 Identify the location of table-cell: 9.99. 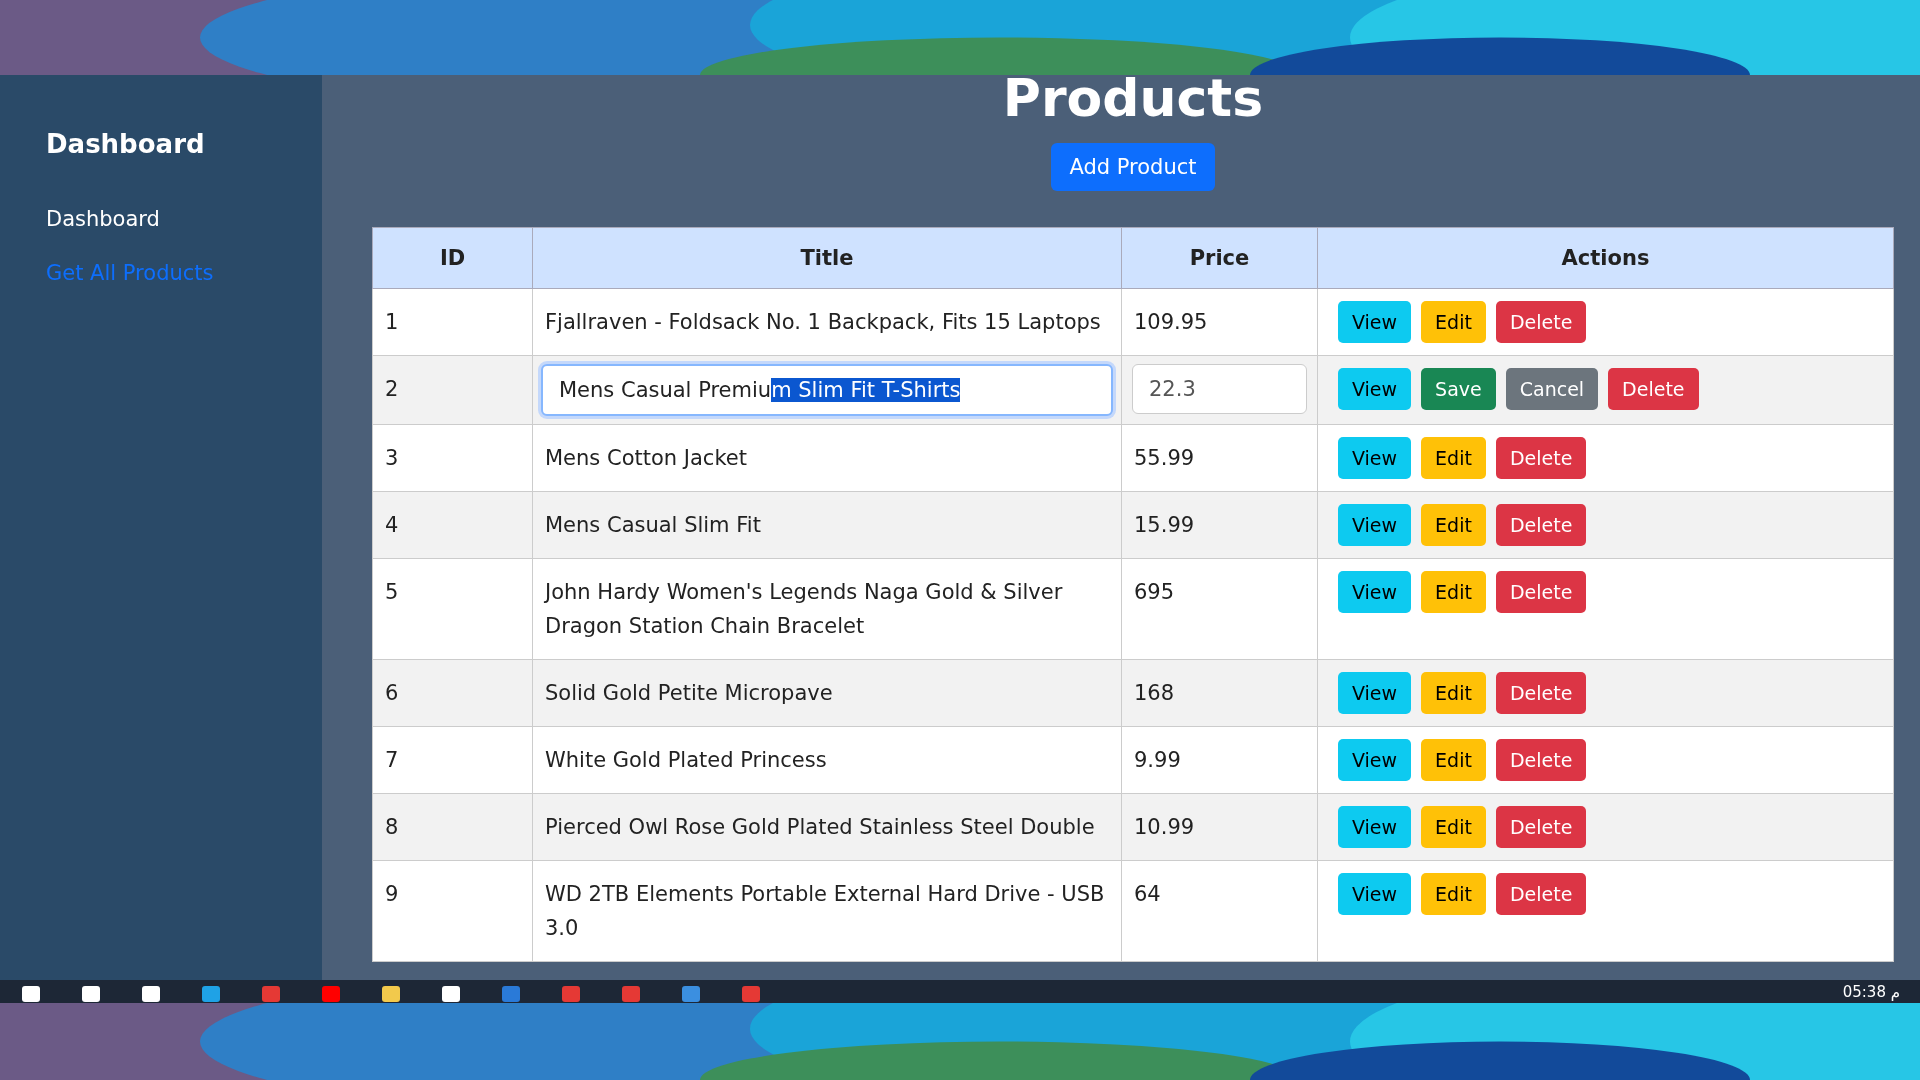
(1219, 760).